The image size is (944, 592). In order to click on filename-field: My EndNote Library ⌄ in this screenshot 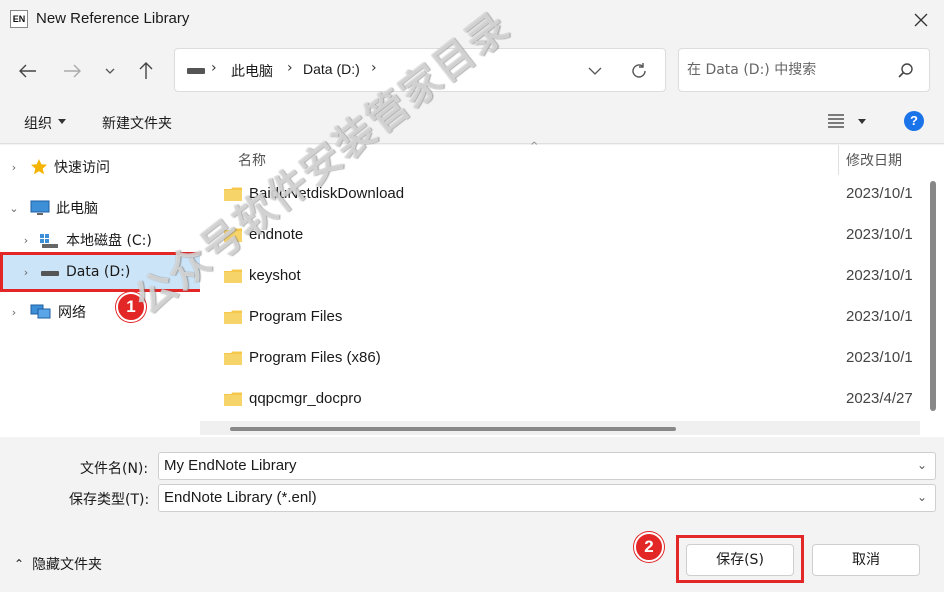, I will do `click(547, 466)`.